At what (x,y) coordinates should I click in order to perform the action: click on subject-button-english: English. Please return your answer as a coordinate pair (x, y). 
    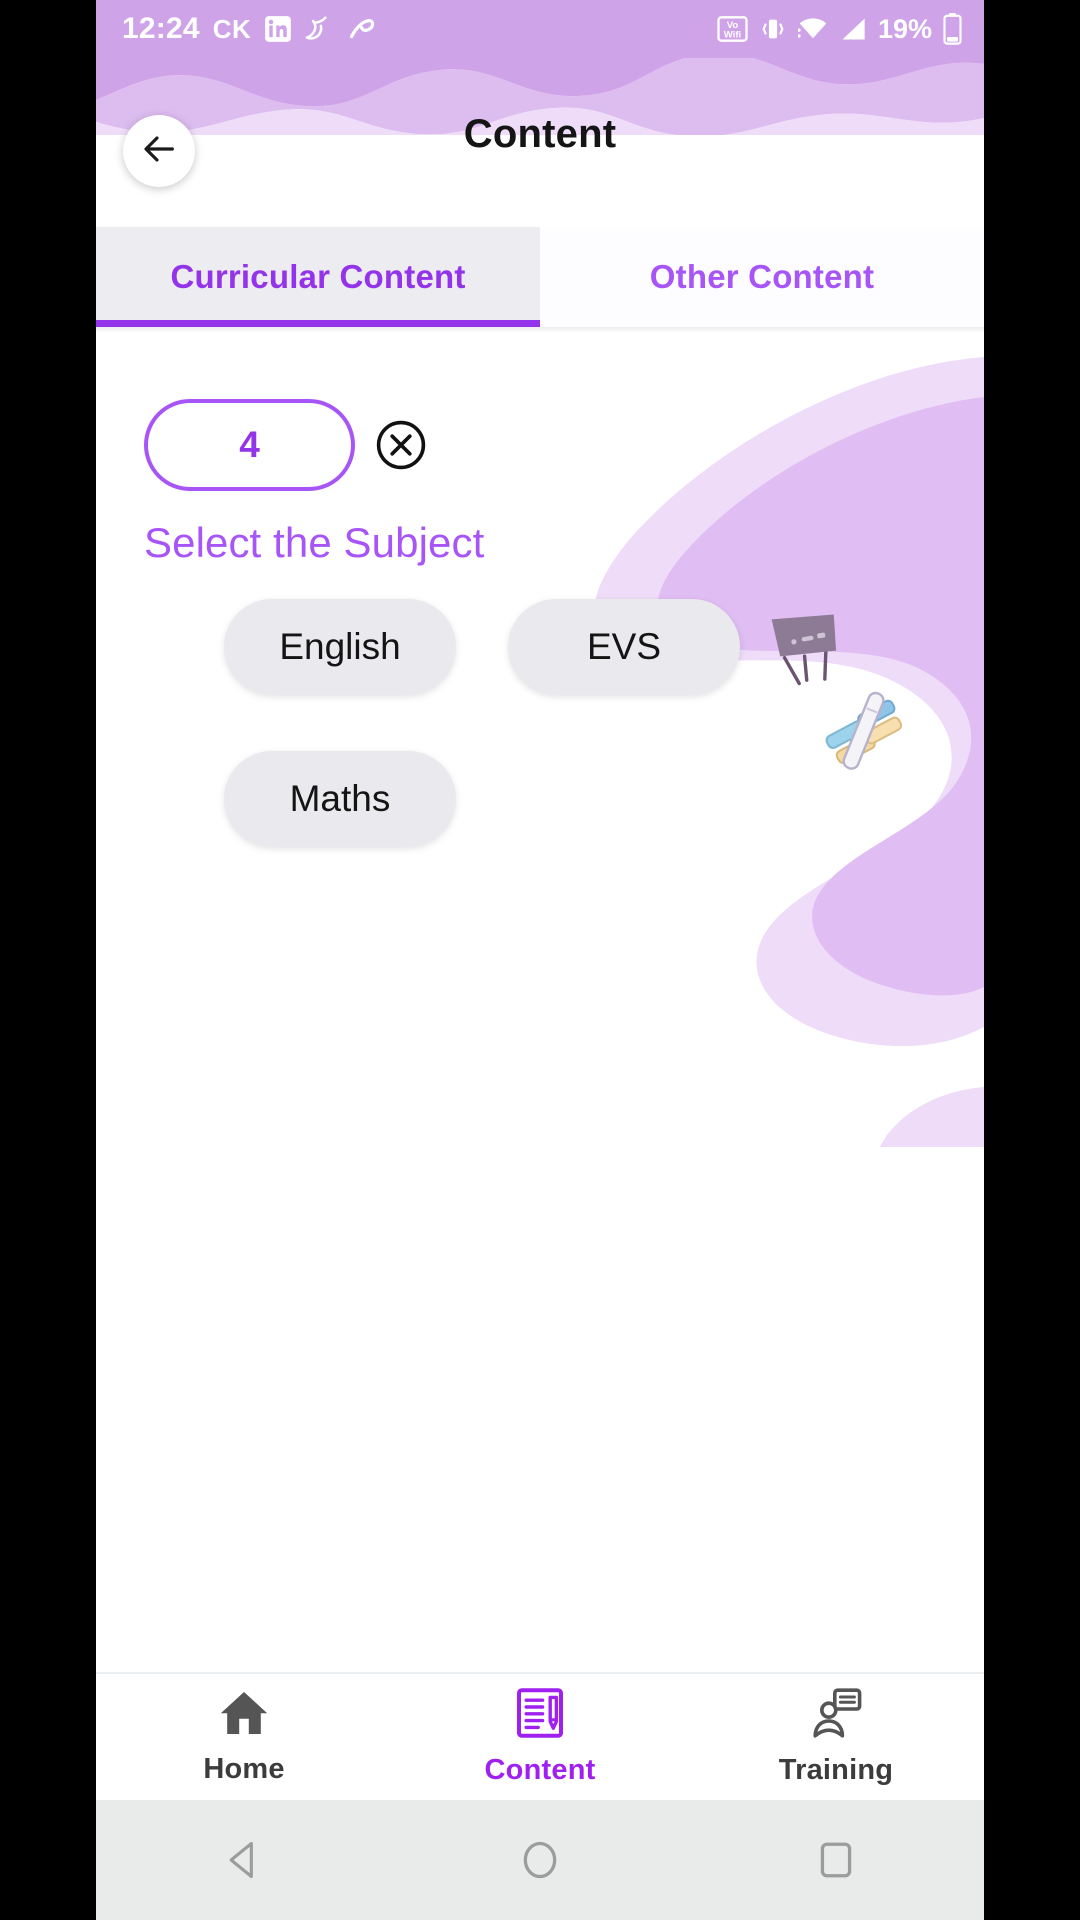
    Looking at the image, I should click on (340, 647).